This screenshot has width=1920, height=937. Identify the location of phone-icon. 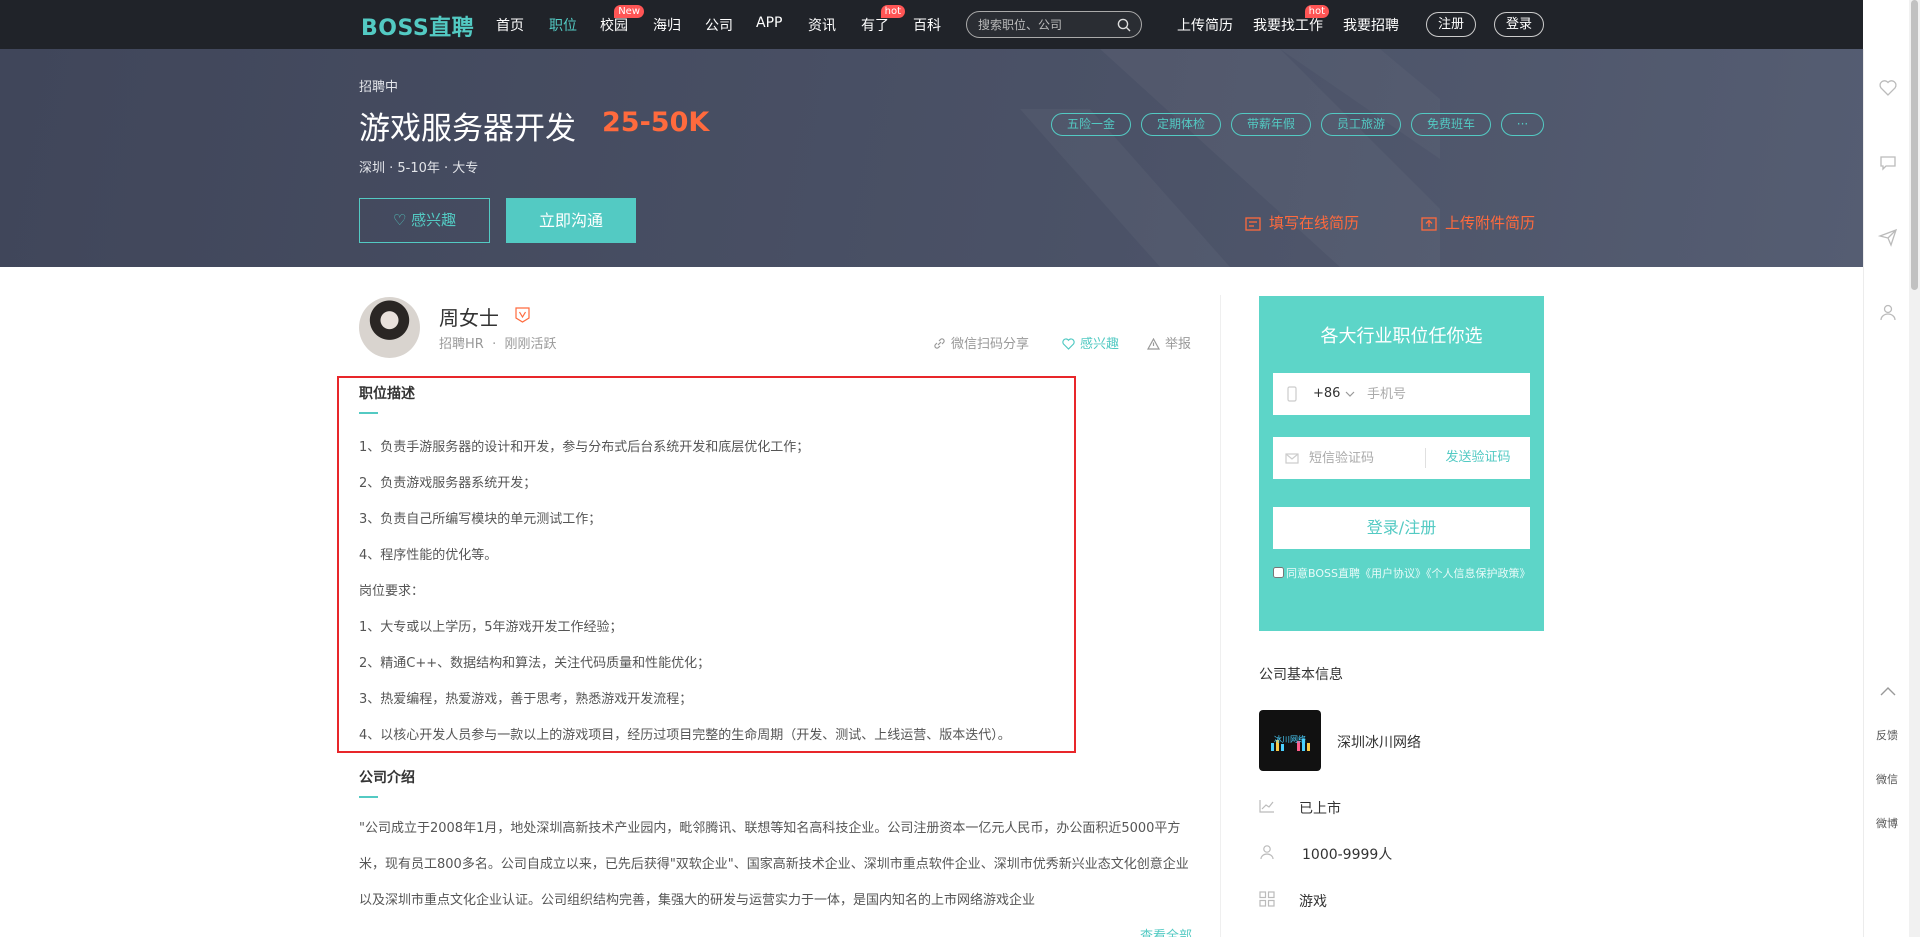
(1292, 394).